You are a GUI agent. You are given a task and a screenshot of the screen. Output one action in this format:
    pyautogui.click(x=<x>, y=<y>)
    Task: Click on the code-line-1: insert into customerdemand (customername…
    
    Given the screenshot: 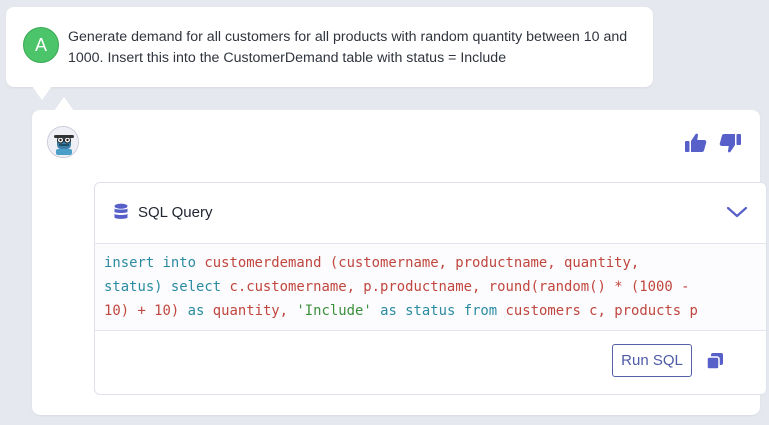 What is the action you would take?
    pyautogui.click(x=372, y=263)
    